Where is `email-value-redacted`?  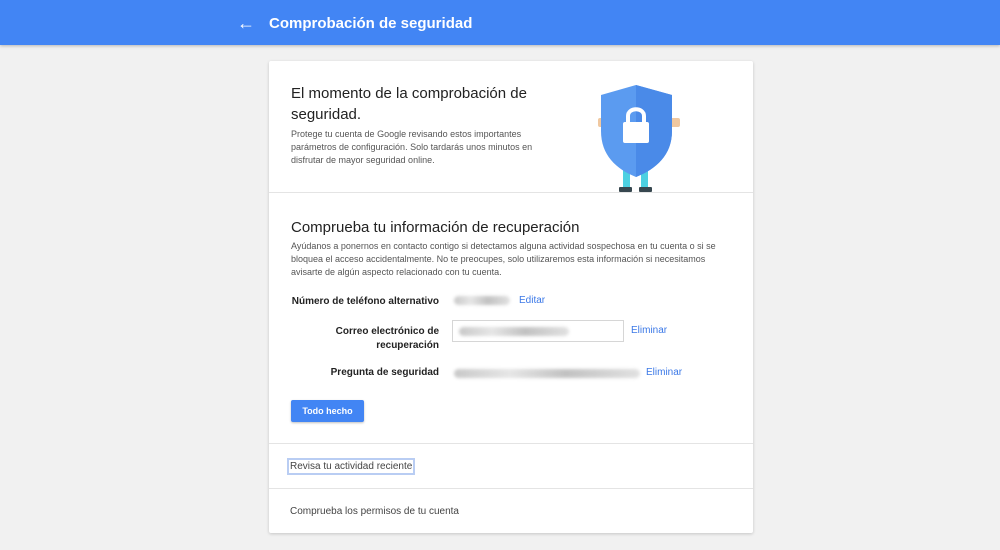 email-value-redacted is located at coordinates (514, 331).